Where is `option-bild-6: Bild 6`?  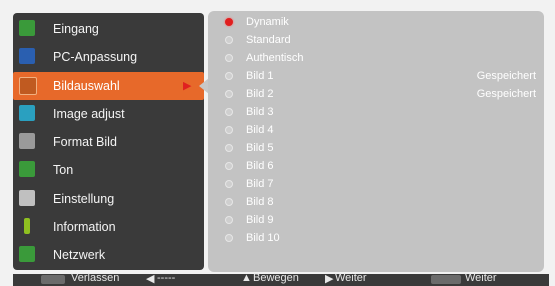
option-bild-6: Bild 6 is located at coordinates (376, 167).